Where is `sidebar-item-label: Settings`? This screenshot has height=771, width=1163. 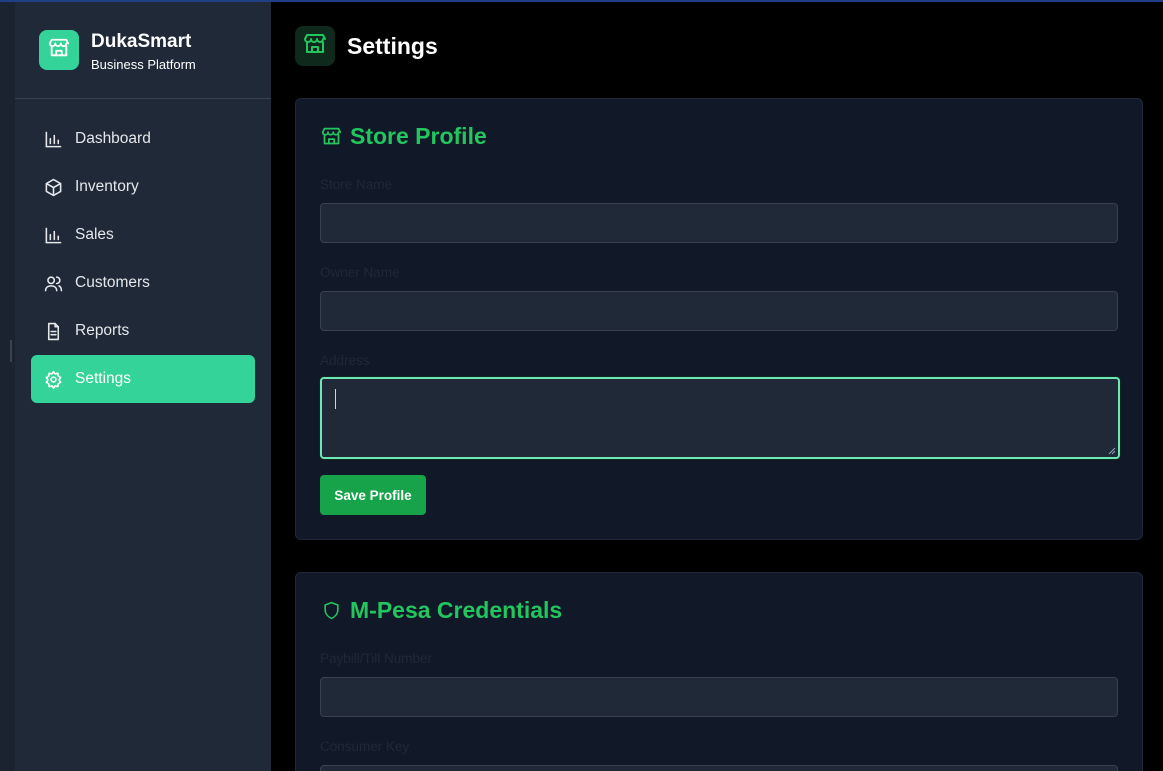 sidebar-item-label: Settings is located at coordinates (103, 378).